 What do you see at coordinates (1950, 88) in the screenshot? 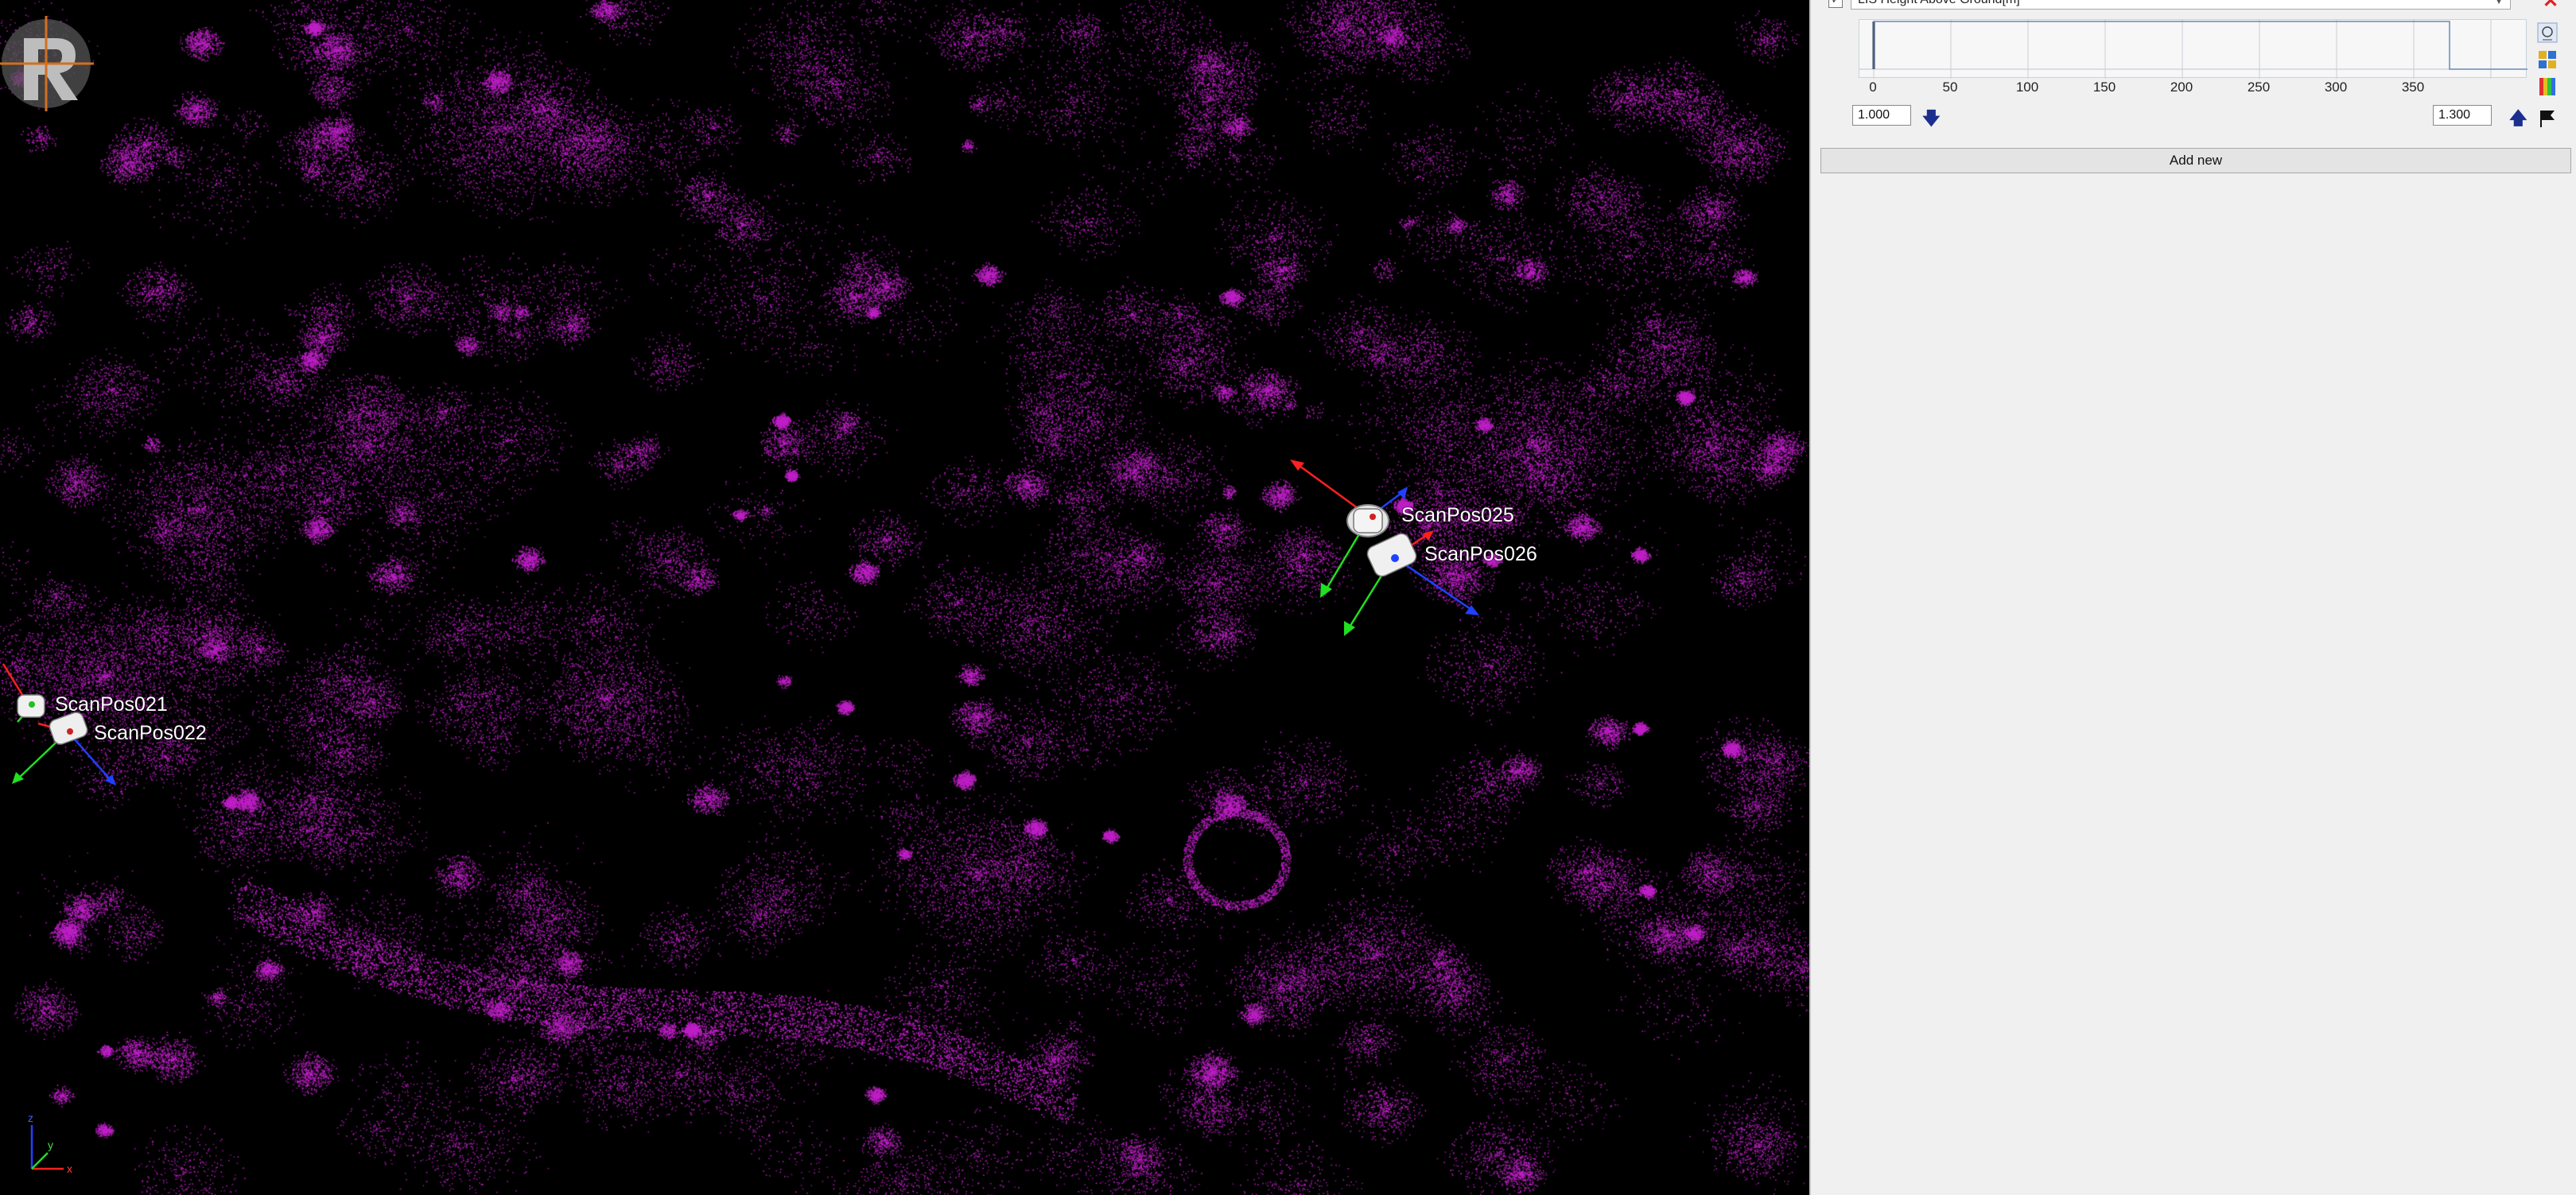
I see `histogram-tick-label: 50` at bounding box center [1950, 88].